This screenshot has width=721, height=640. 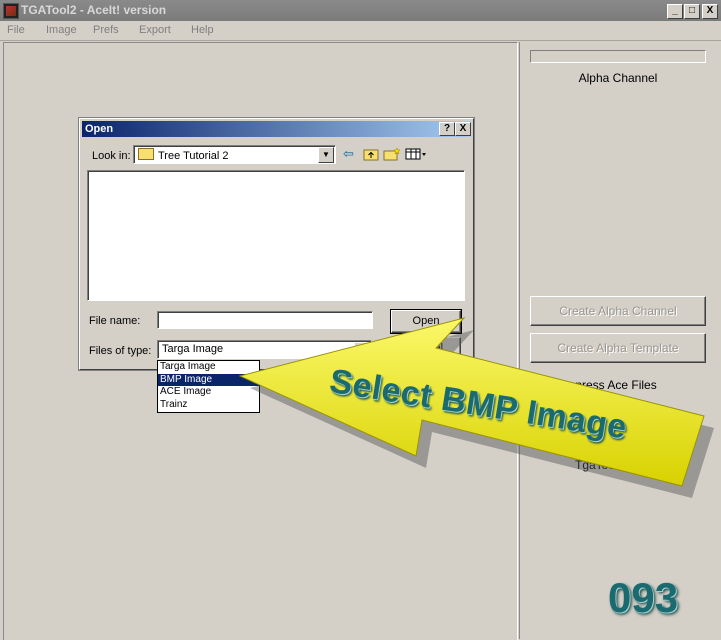 I want to click on files-of-type-value: Targa Image, so click(x=193, y=349).